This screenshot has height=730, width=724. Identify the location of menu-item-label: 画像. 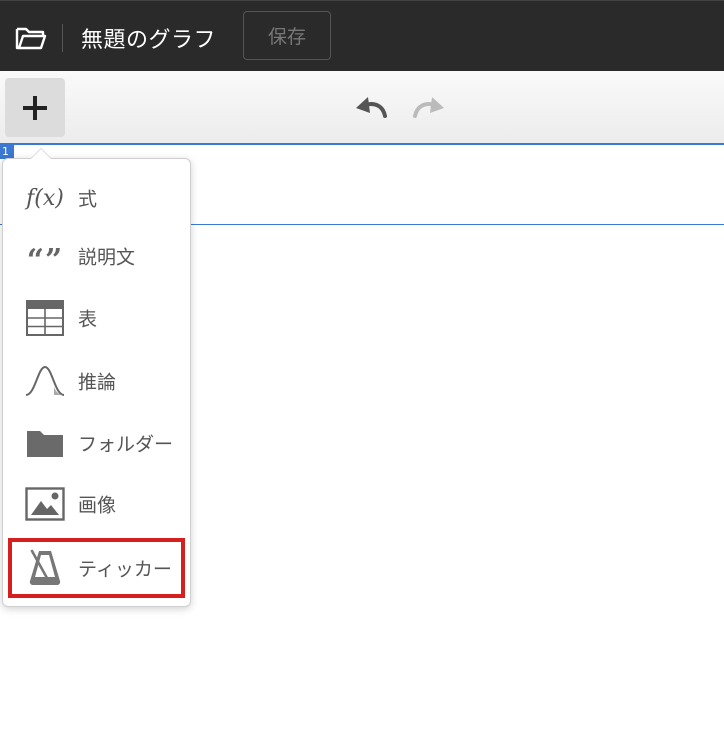
(97, 505).